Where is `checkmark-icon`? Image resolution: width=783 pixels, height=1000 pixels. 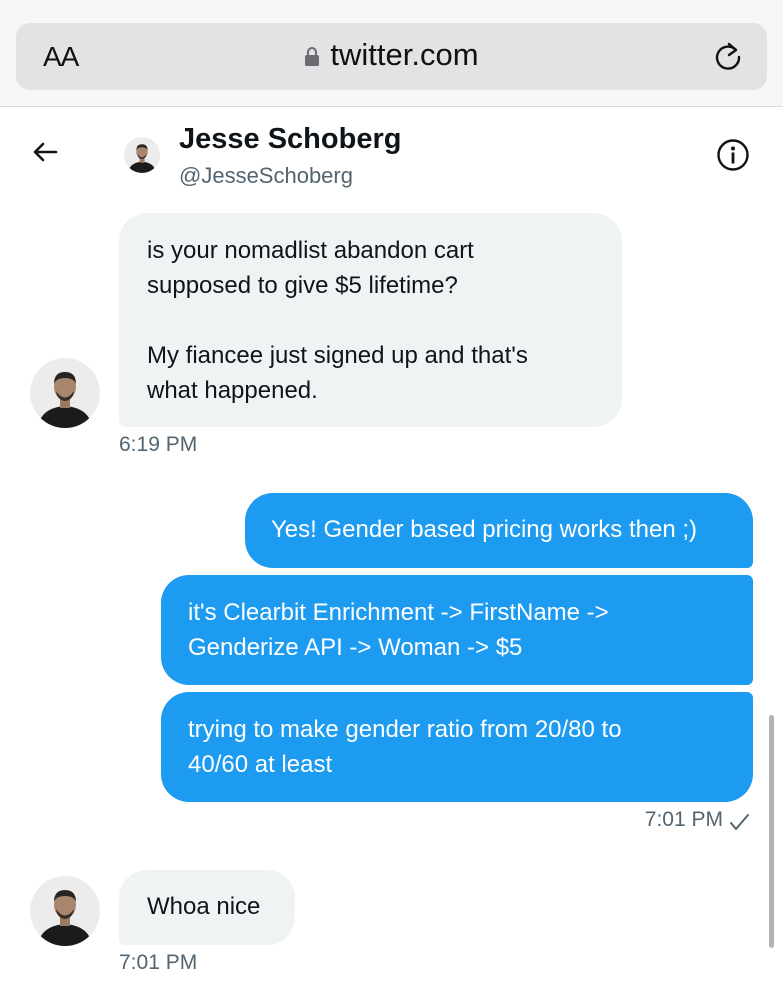 checkmark-icon is located at coordinates (739, 822).